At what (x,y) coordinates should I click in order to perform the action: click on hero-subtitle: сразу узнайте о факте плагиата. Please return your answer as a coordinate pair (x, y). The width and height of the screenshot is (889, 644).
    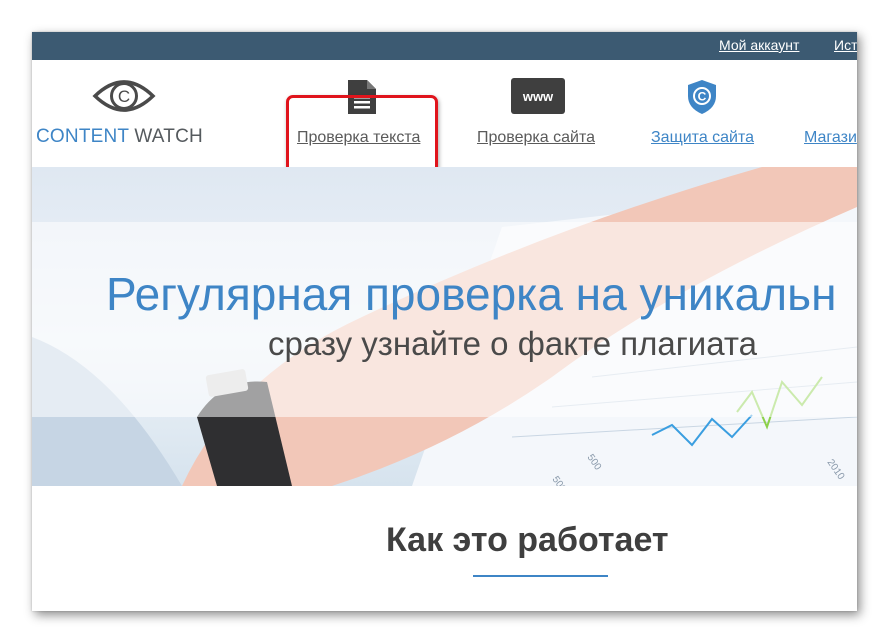
    Looking at the image, I should click on (512, 343).